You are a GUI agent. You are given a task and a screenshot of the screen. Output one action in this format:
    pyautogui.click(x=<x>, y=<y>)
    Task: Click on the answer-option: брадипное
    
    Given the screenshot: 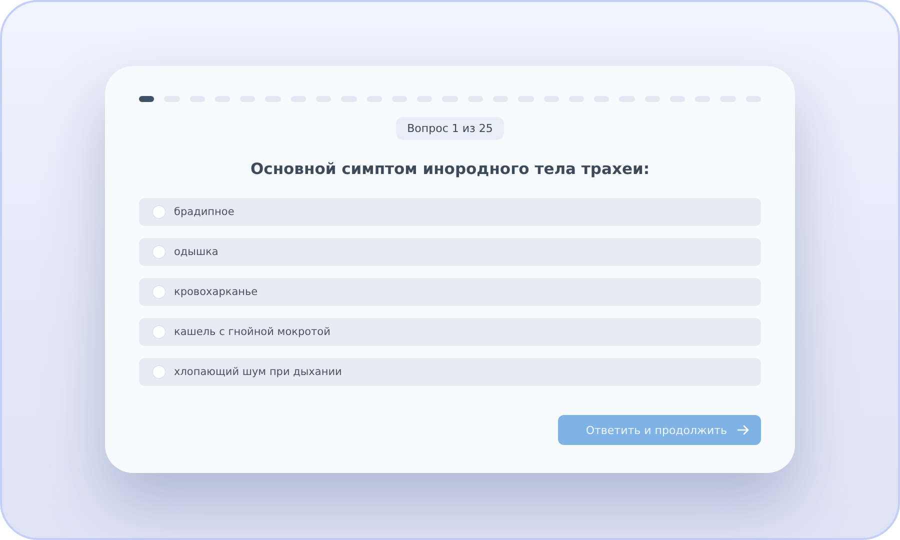 What is the action you would take?
    pyautogui.click(x=450, y=212)
    